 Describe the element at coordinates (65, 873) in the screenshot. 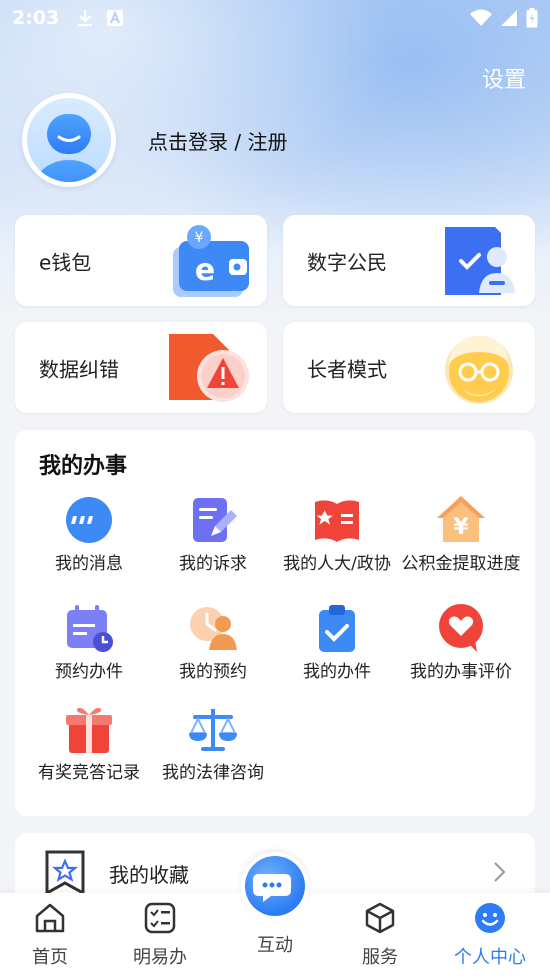

I see `bookmark-star-icon` at that location.